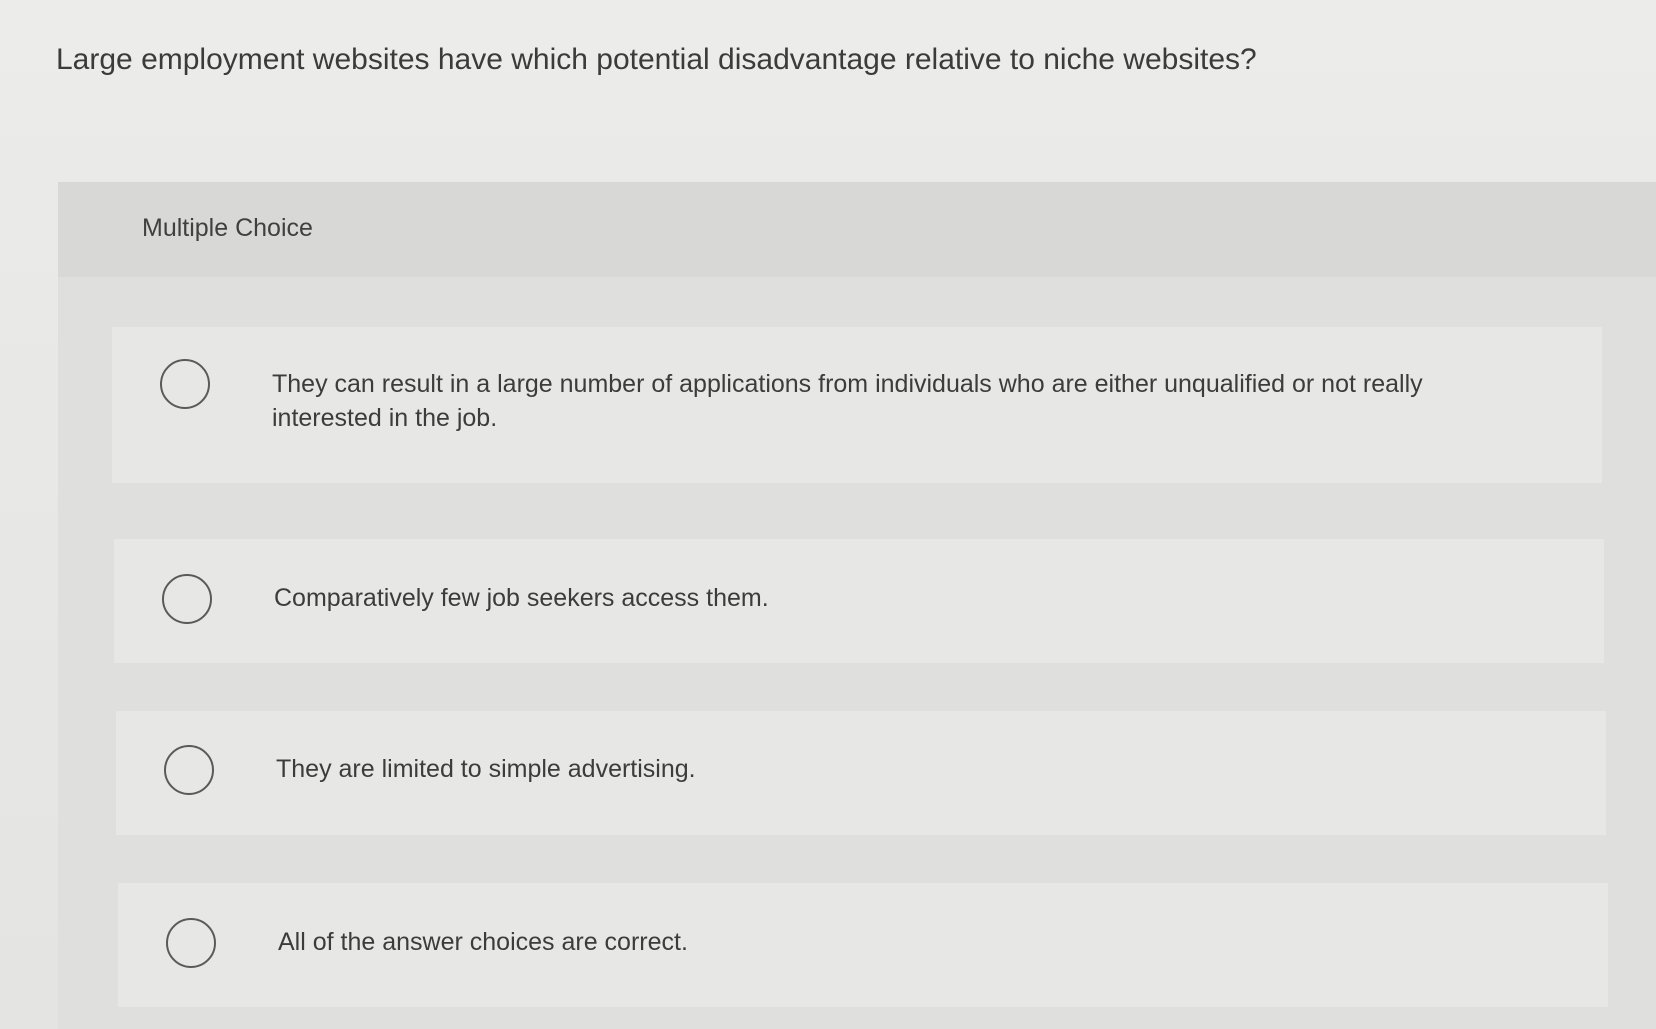 Image resolution: width=1656 pixels, height=1029 pixels. I want to click on option-3-text: They are limited to simple advertising., so click(486, 769).